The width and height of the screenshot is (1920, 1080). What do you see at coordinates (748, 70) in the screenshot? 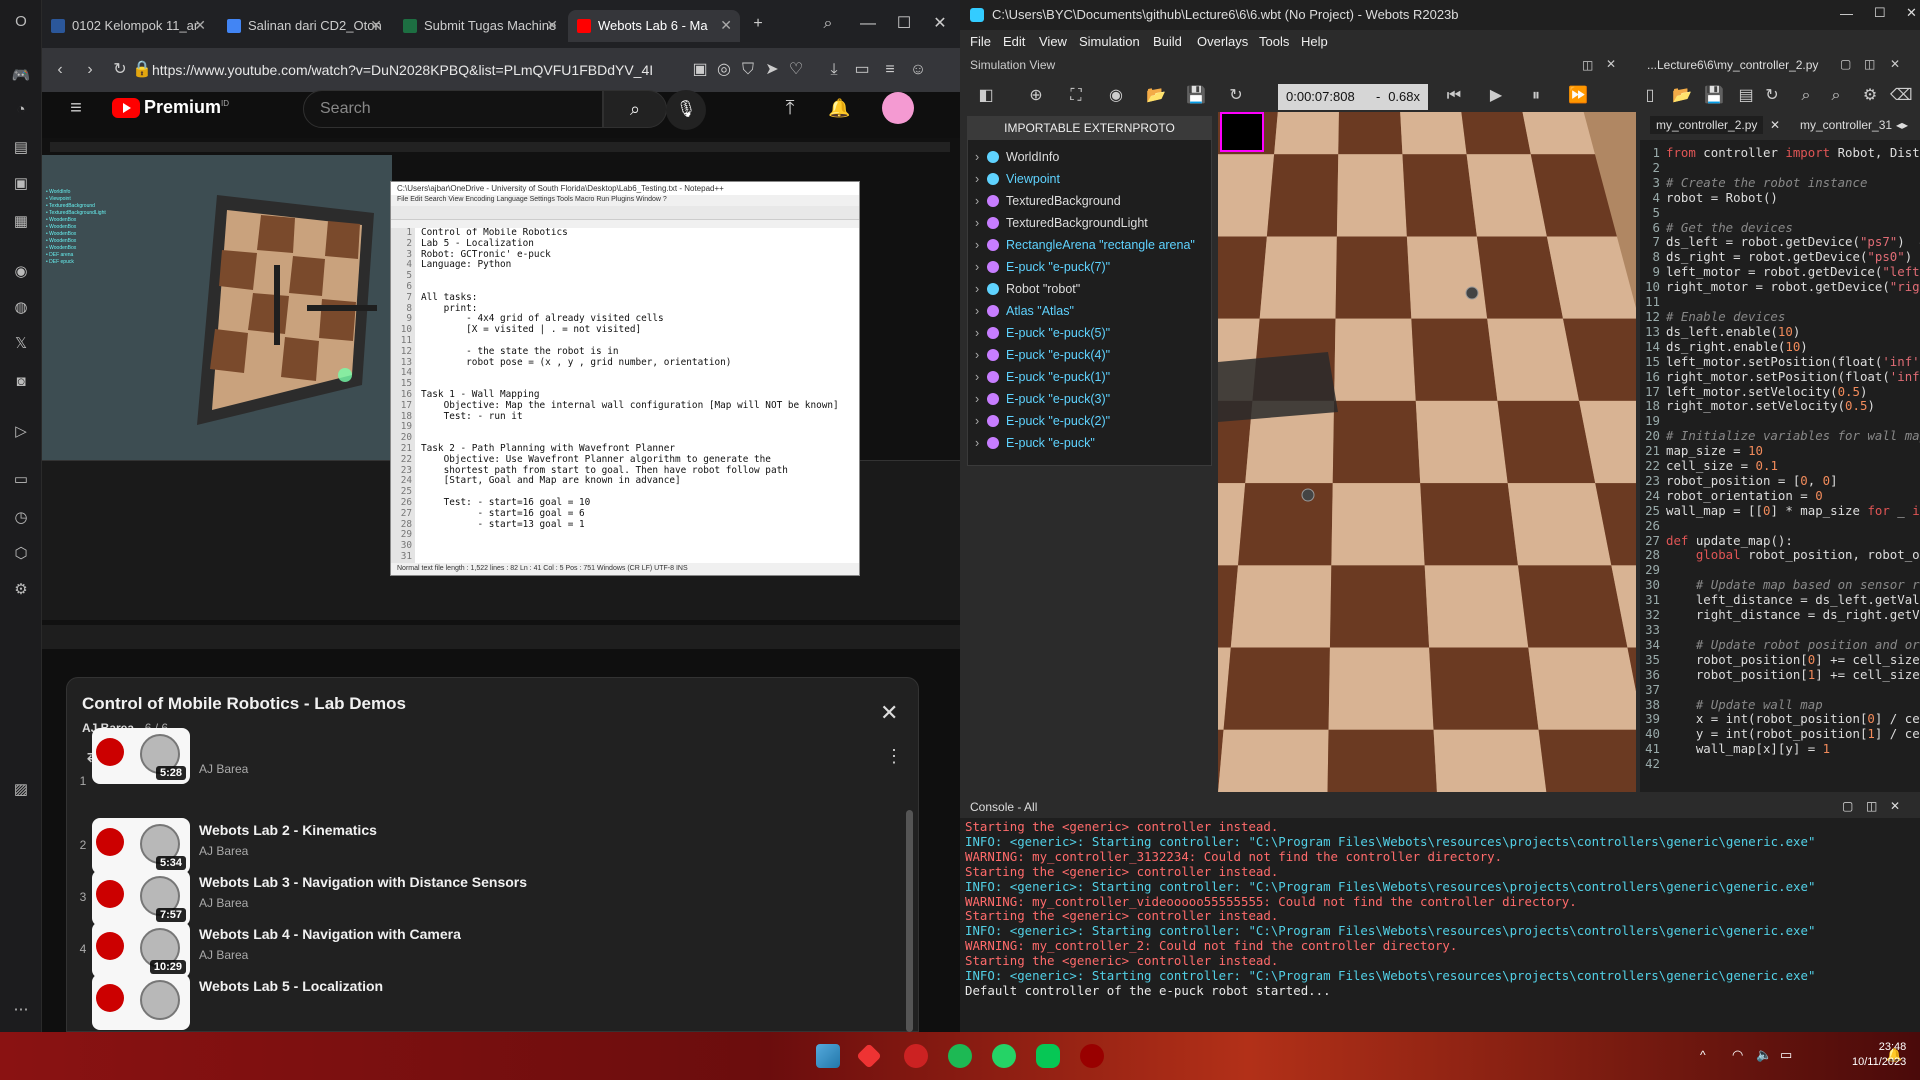
I see `adblock-icon: ⛉` at bounding box center [748, 70].